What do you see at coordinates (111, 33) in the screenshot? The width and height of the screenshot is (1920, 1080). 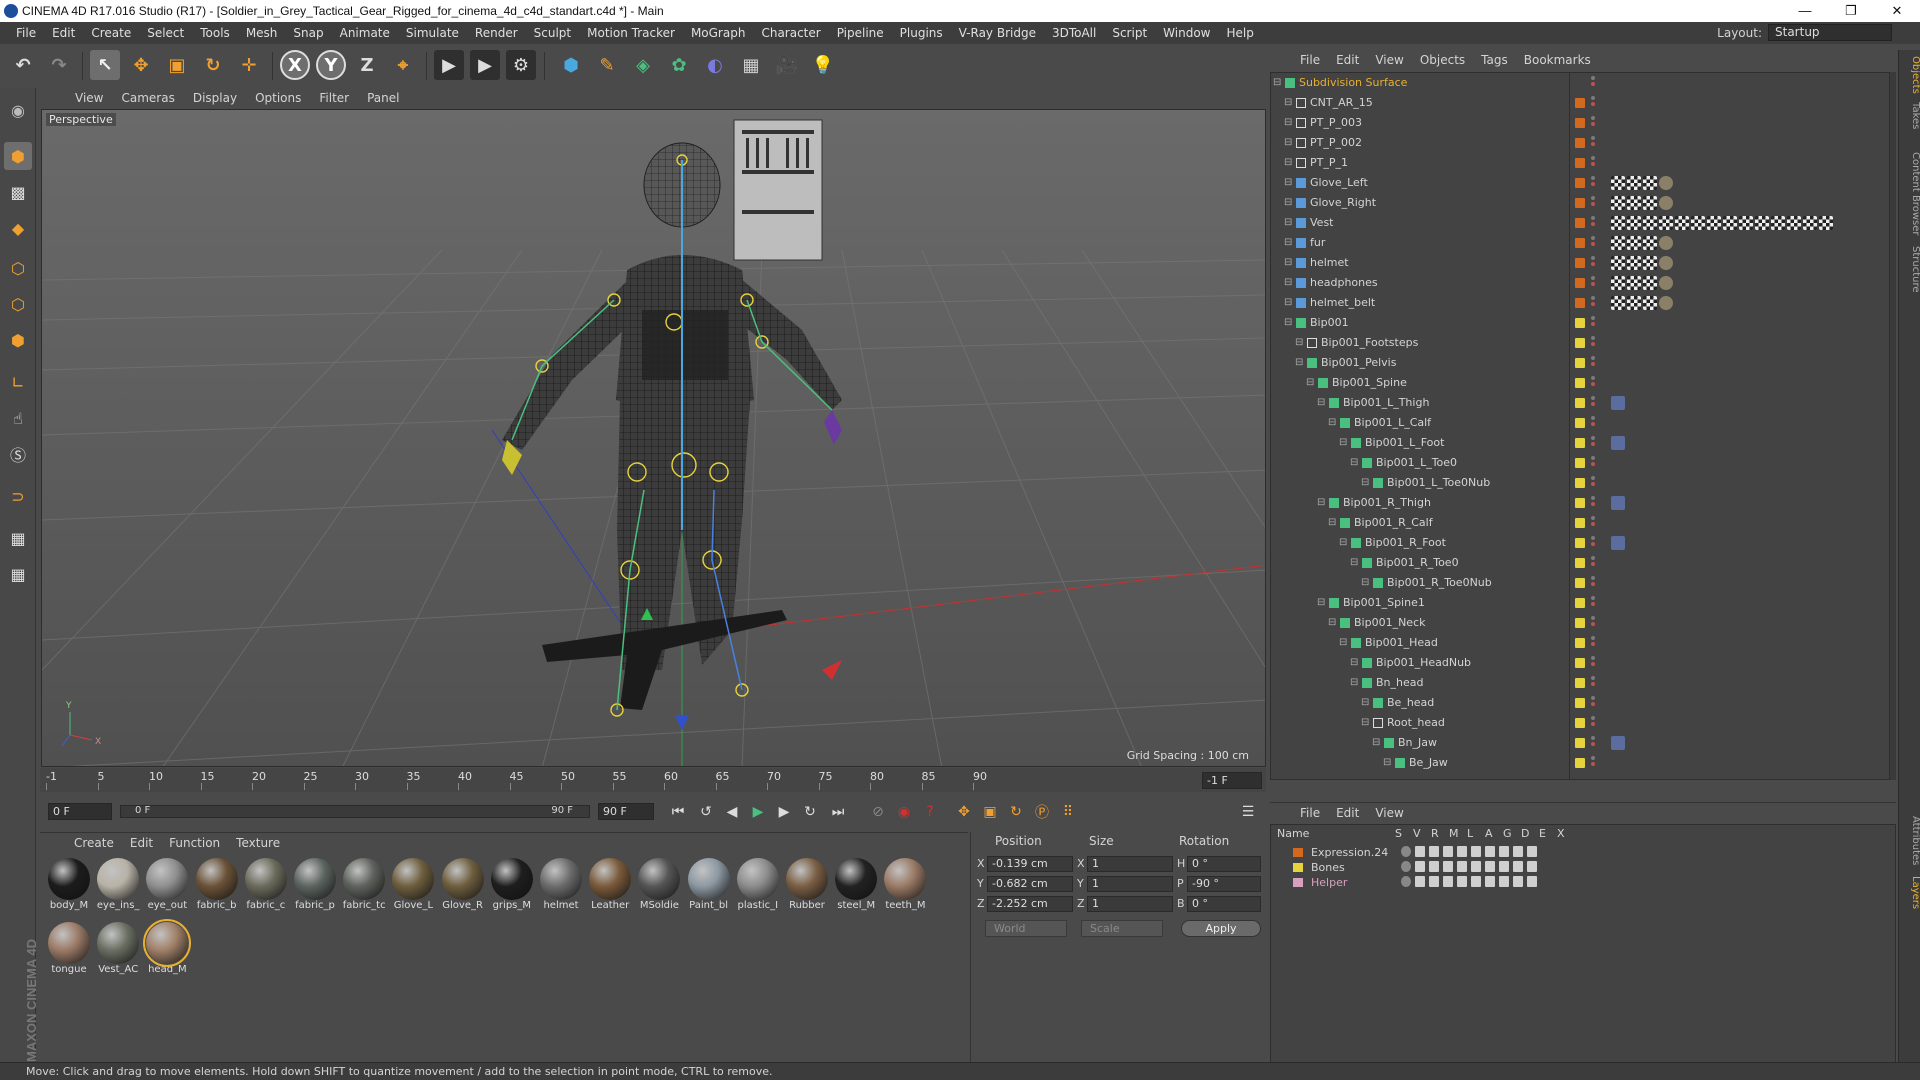 I see `menu-create: Create` at bounding box center [111, 33].